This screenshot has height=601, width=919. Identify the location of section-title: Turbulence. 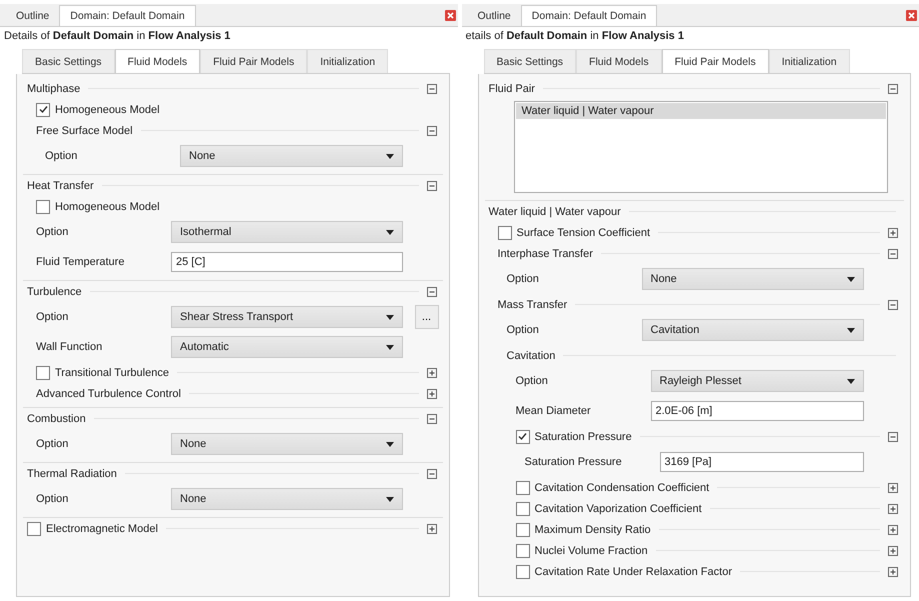
(54, 292).